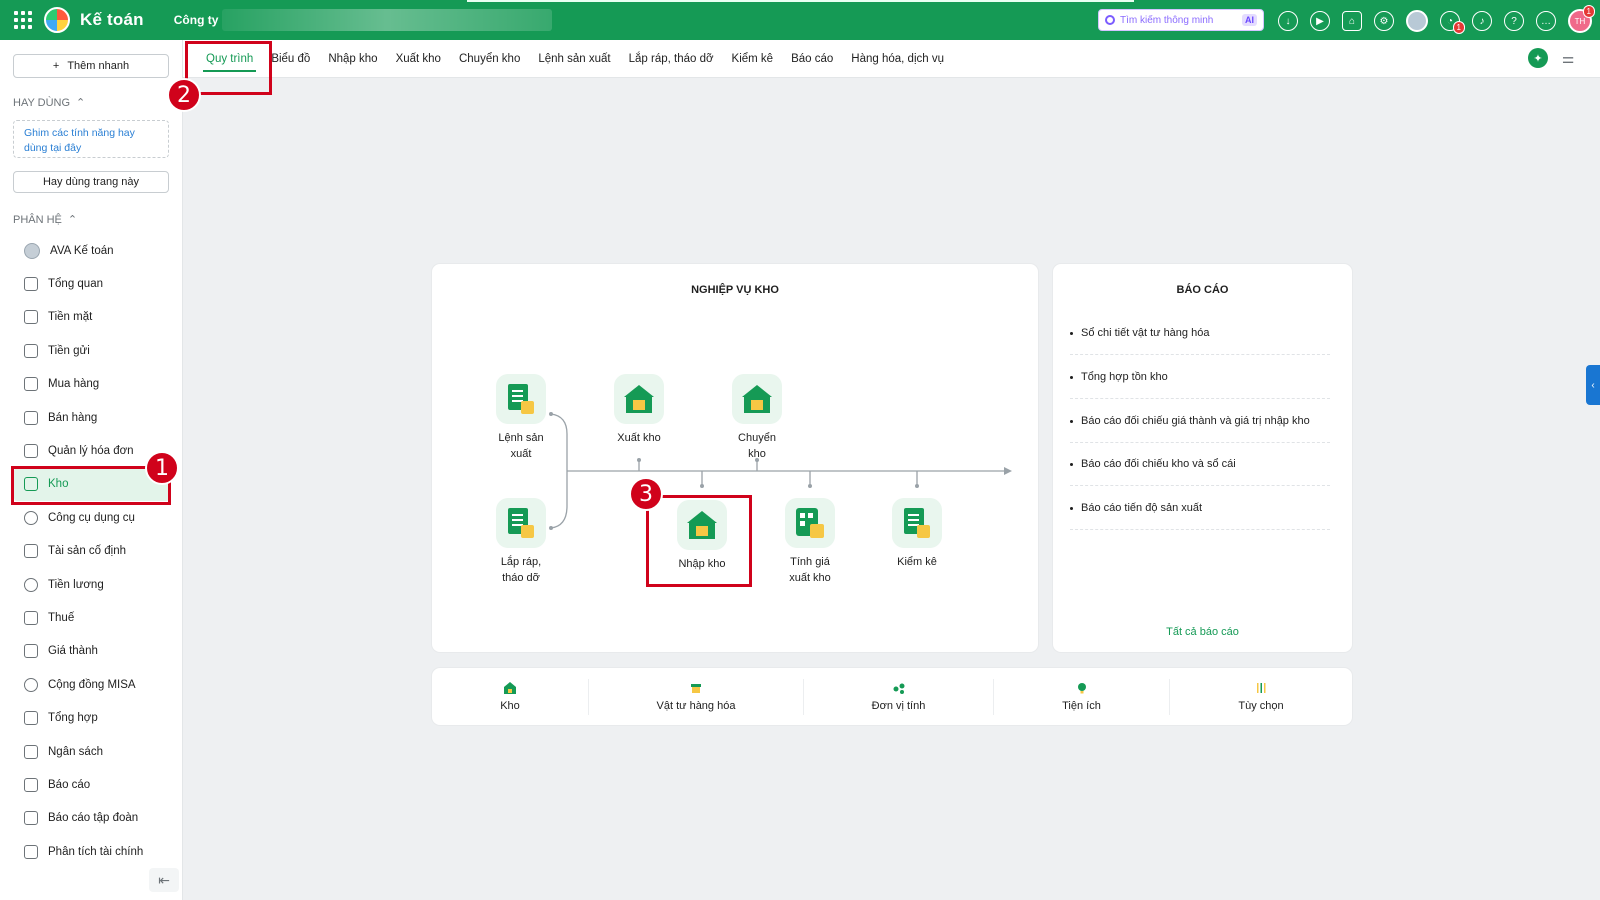  Describe the element at coordinates (1081, 705) in the screenshot. I see `shortcut-label: Tiện ích` at that location.